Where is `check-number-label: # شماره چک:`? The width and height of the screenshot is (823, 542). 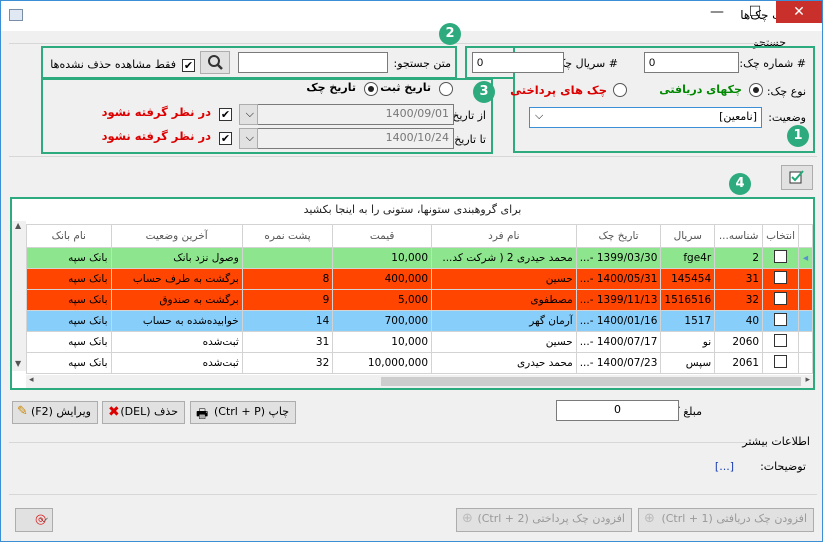
check-number-label: # شماره چک: is located at coordinates (772, 63).